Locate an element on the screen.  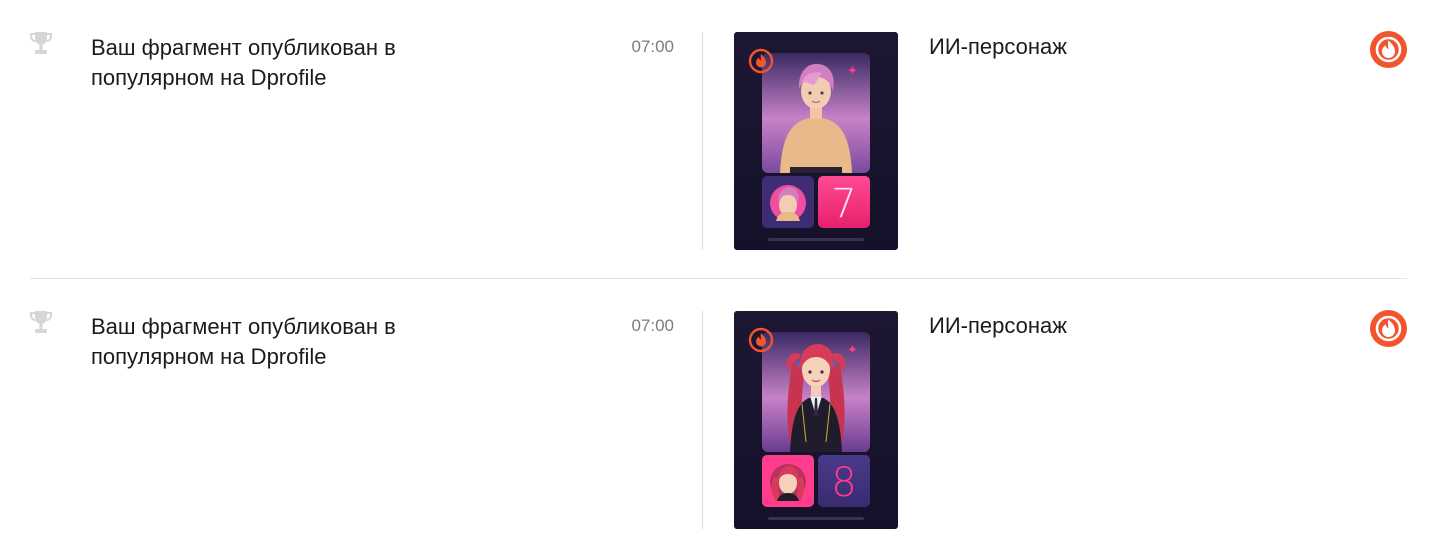
rank-tile: 7 is located at coordinates (844, 202).